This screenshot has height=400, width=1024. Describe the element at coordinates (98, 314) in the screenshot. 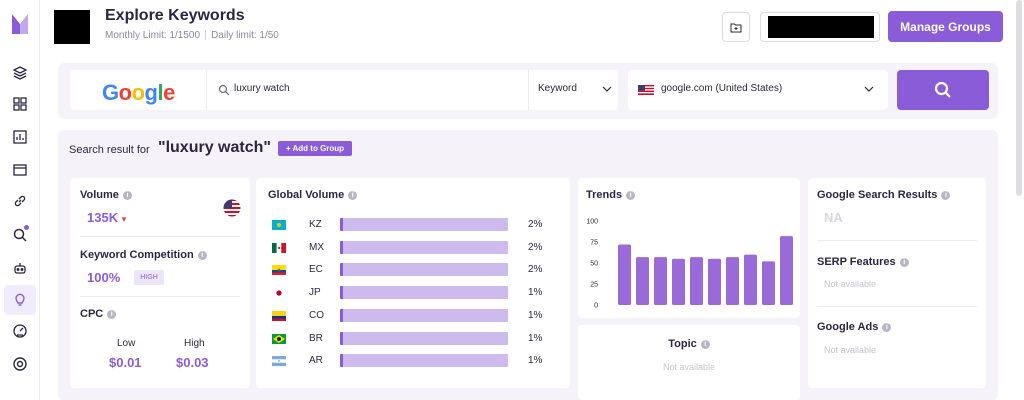

I see `cpc-label: CPC i` at that location.